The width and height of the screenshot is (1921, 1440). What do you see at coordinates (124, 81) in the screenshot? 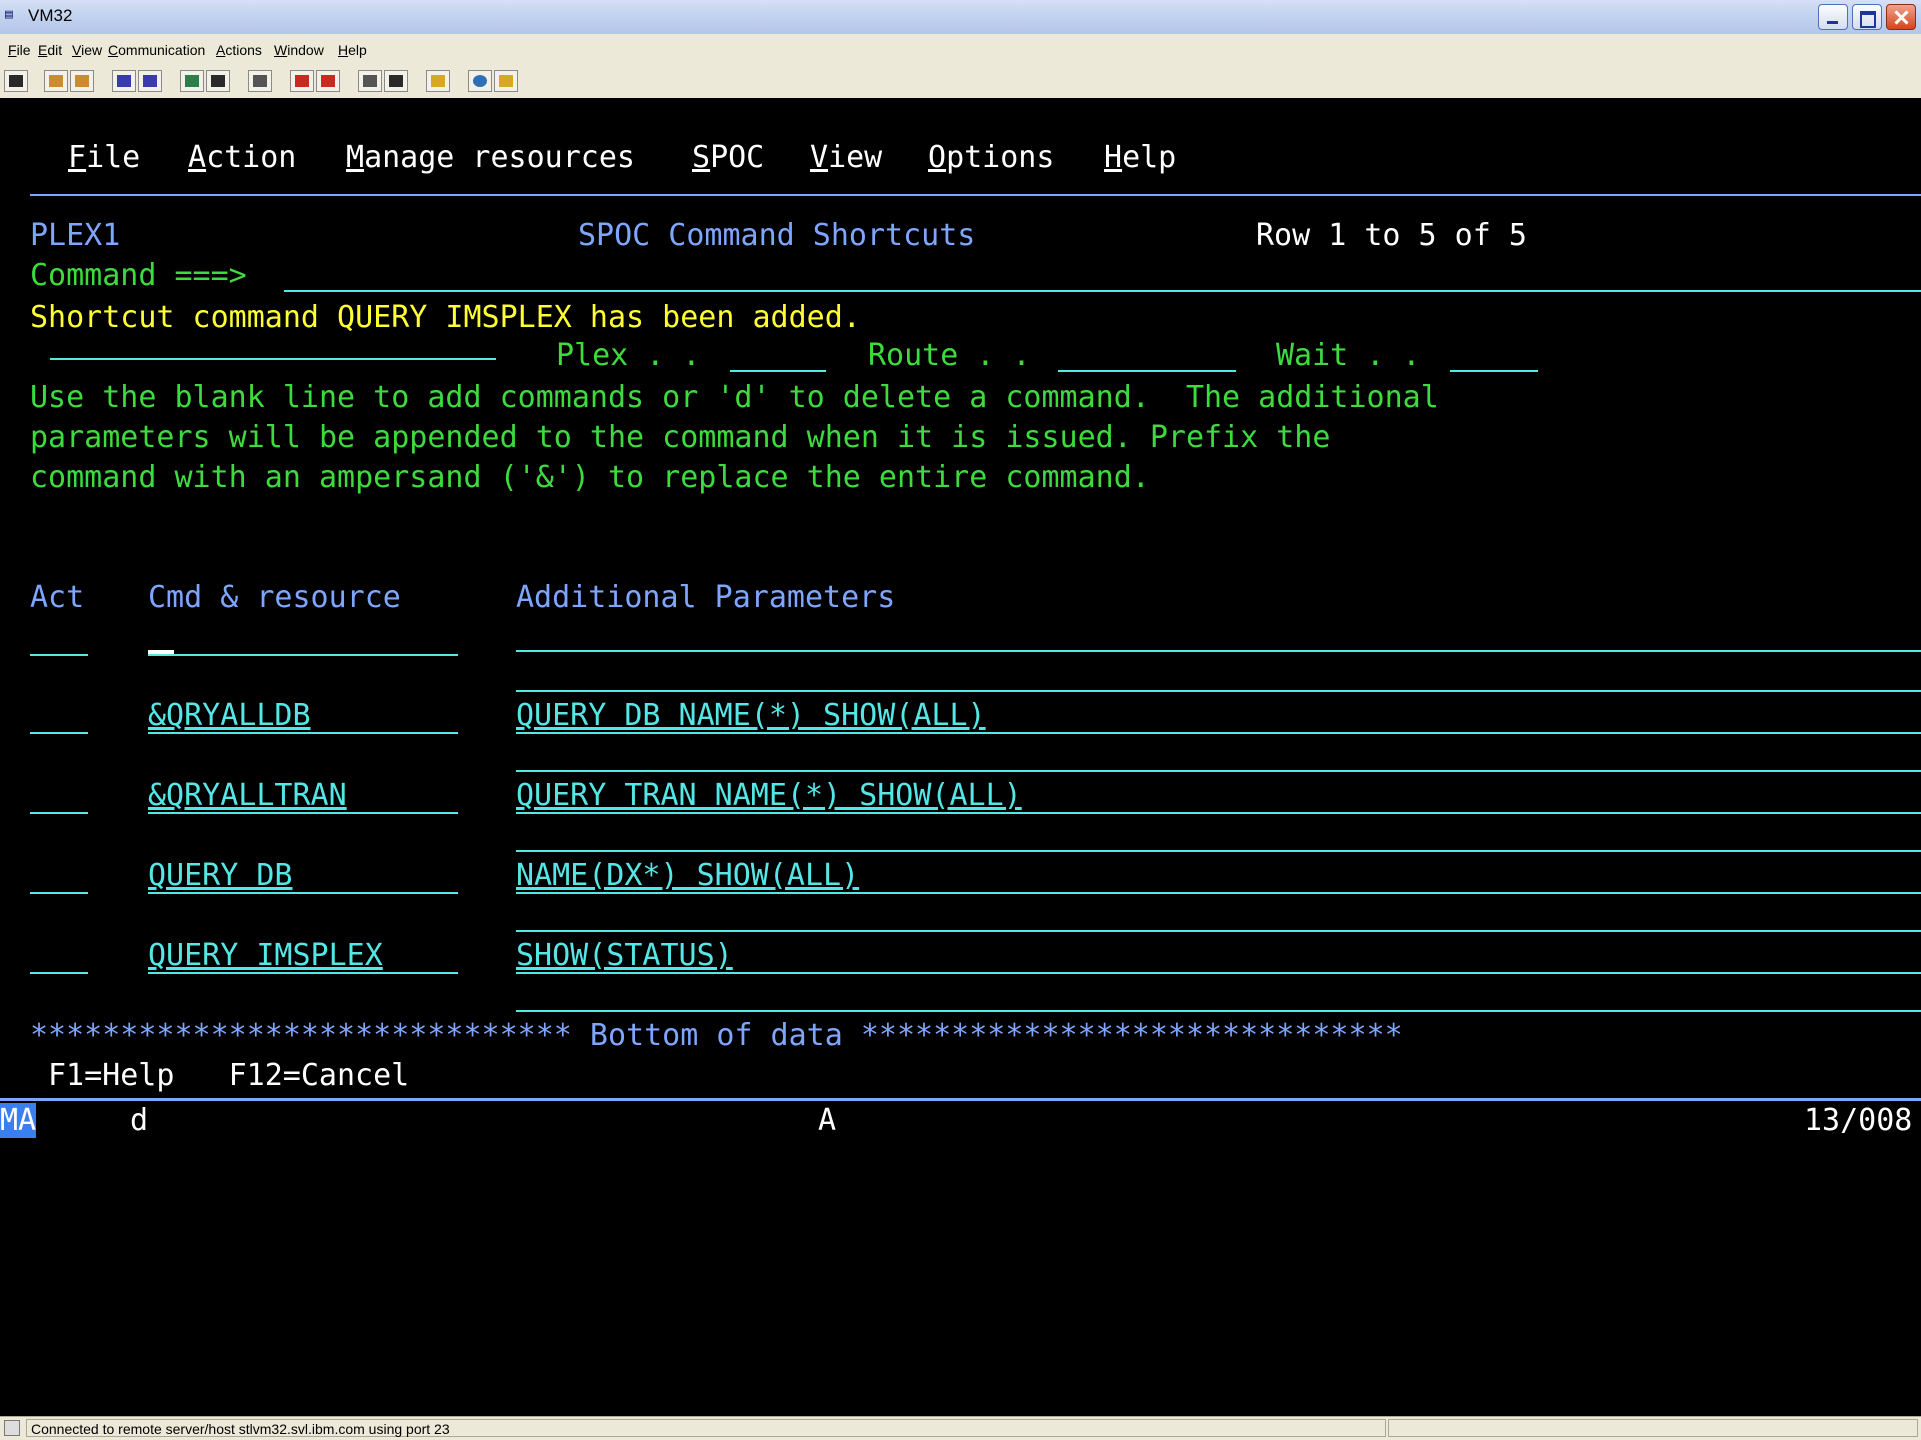
I see `send-icon` at bounding box center [124, 81].